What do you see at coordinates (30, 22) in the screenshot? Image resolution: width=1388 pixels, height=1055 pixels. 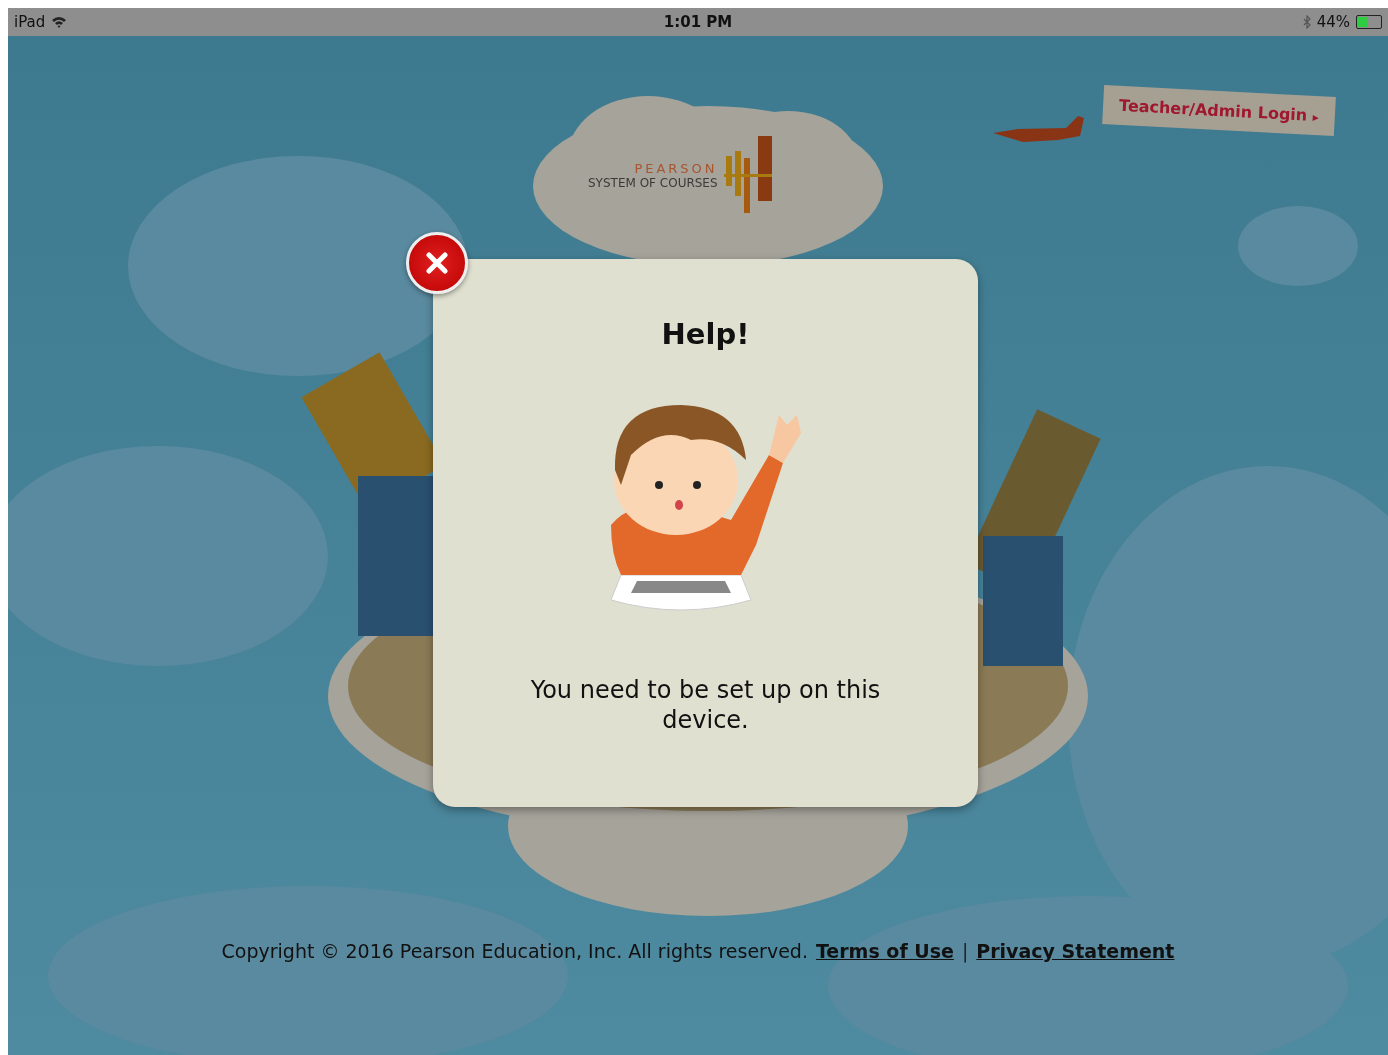 I see `device-name: iPad` at bounding box center [30, 22].